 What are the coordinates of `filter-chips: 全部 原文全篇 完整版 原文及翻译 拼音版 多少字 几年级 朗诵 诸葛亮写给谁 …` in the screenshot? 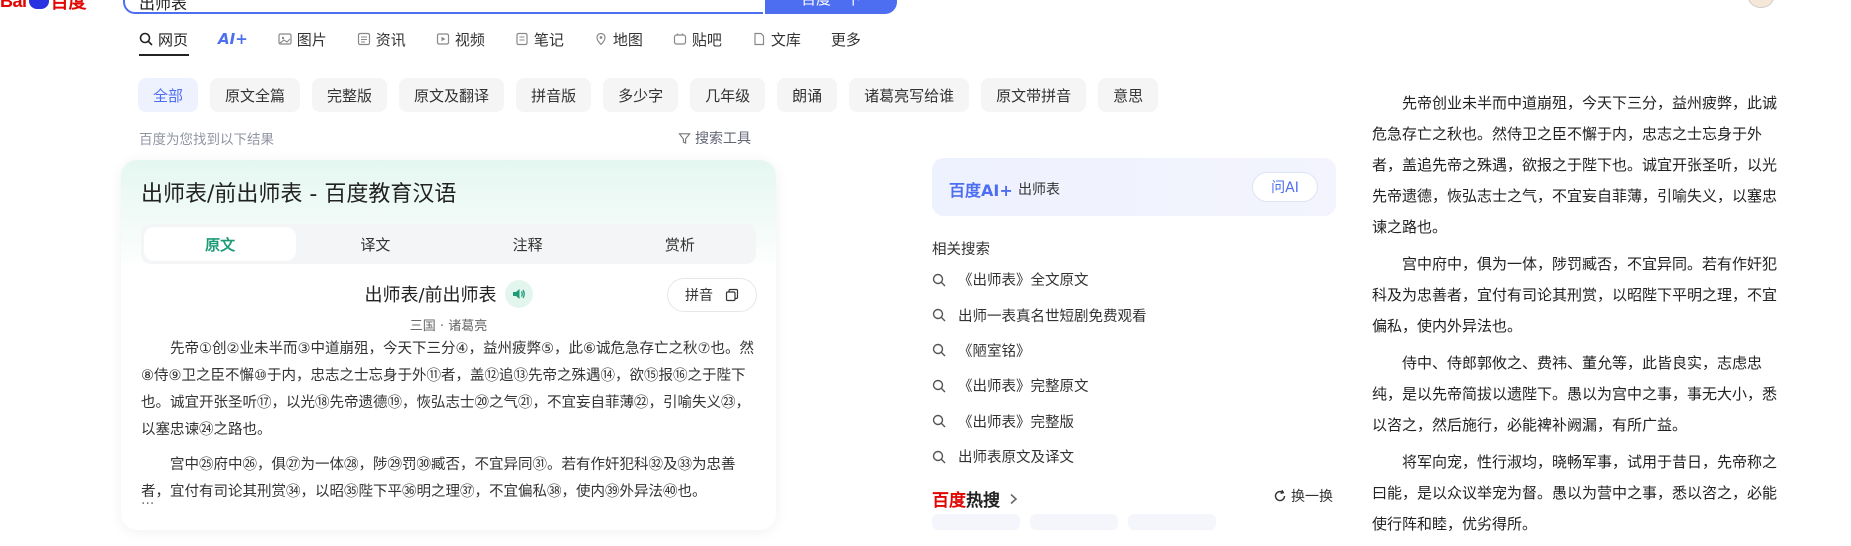 It's located at (648, 95).